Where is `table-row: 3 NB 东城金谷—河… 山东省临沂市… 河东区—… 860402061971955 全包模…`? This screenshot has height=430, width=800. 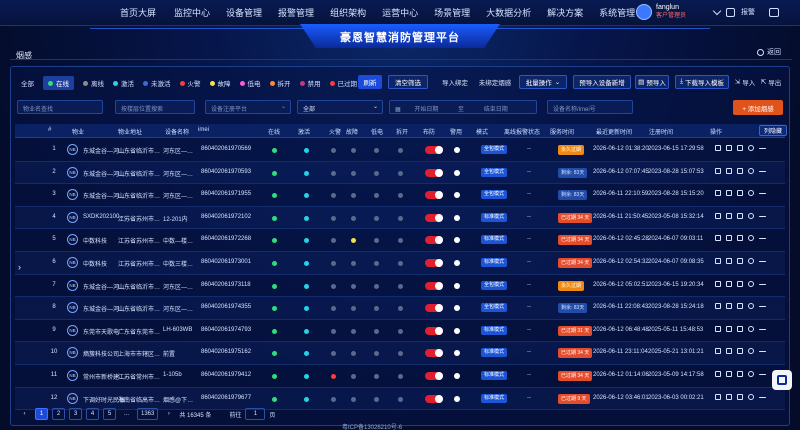 table-row: 3 NB 东城金谷—河… 山东省临沂市… 河东区—… 860402061971955 全包模… is located at coordinates (400, 195).